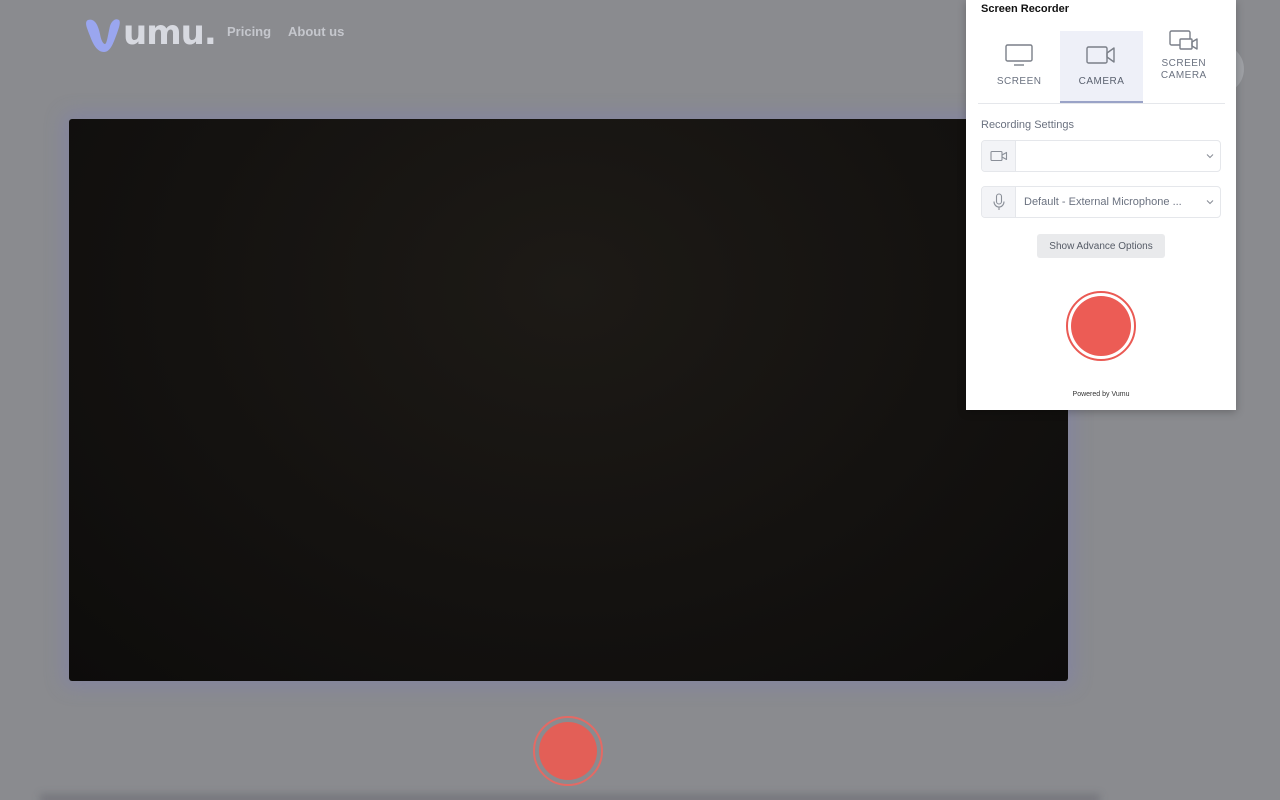  I want to click on logo-v-mark, so click(103, 34).